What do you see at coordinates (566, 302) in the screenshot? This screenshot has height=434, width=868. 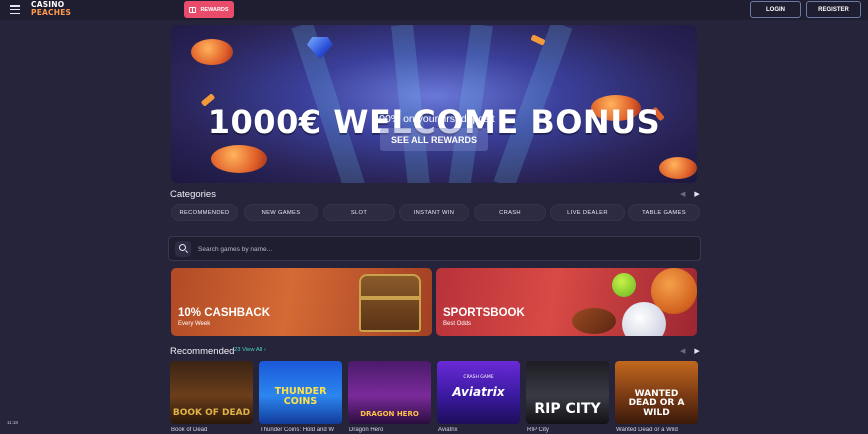 I see `sportsbook-promo-card: SPORTSBOOK Best Odds` at bounding box center [566, 302].